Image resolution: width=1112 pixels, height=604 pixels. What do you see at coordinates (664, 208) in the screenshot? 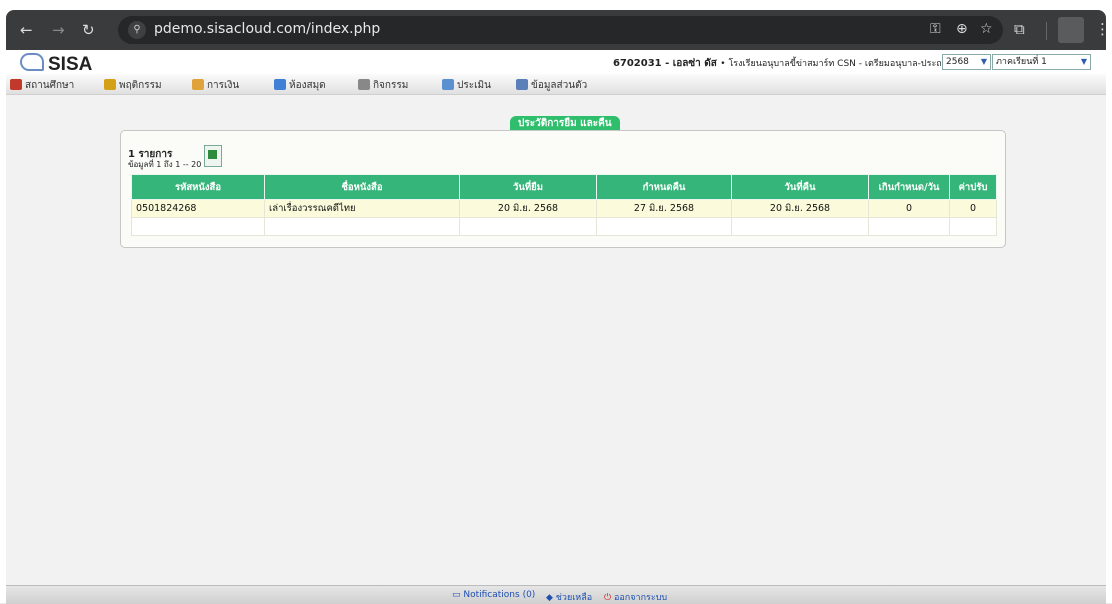
I see `due-date: 27 มิ.ย. 2568` at bounding box center [664, 208].